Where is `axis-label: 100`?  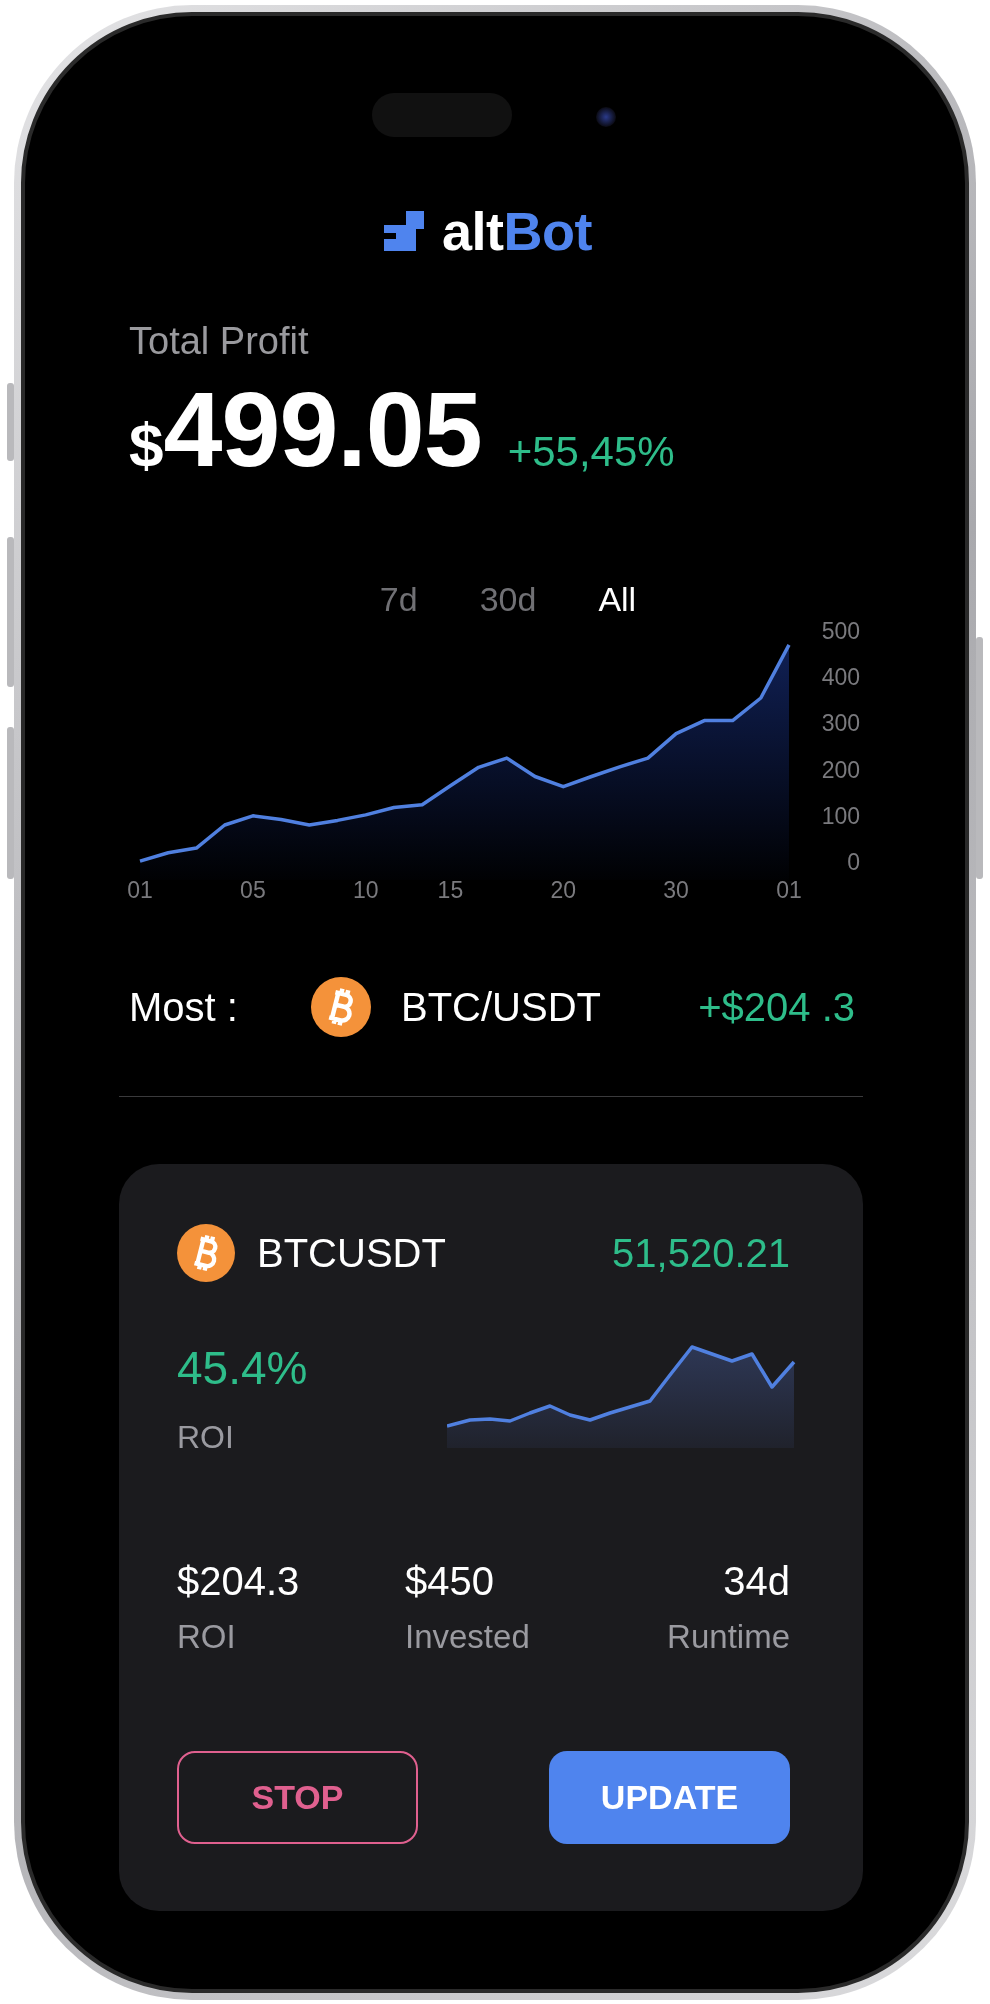
axis-label: 100 is located at coordinates (840, 815).